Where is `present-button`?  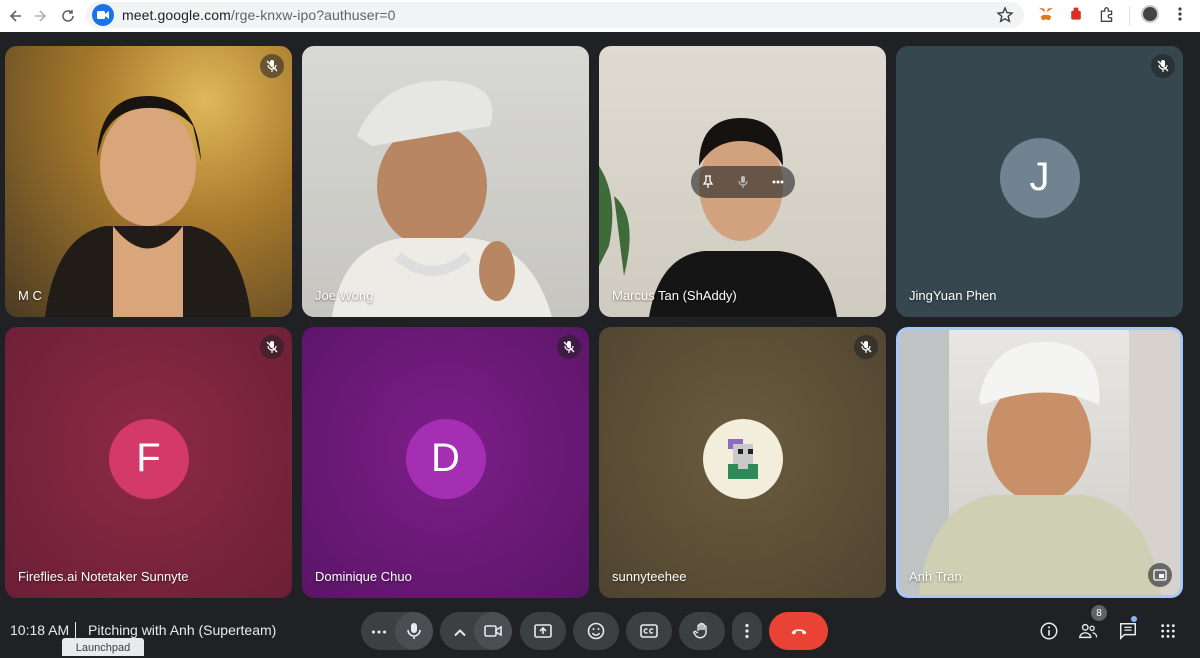
present-button is located at coordinates (543, 631).